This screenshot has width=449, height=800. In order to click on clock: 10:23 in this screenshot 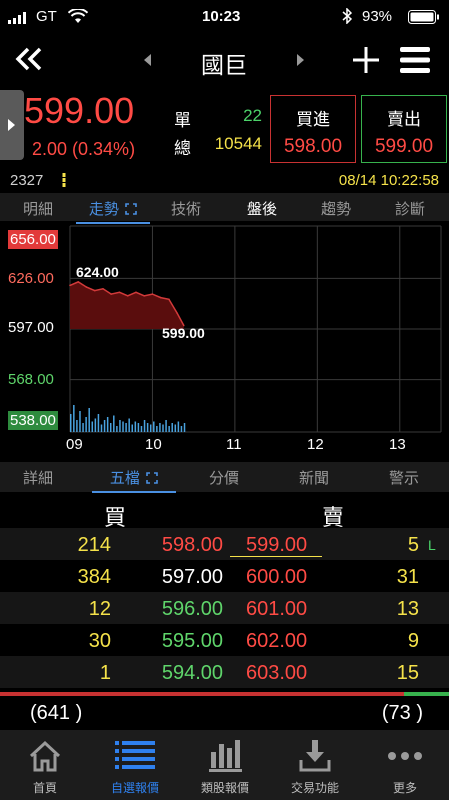, I will do `click(221, 16)`.